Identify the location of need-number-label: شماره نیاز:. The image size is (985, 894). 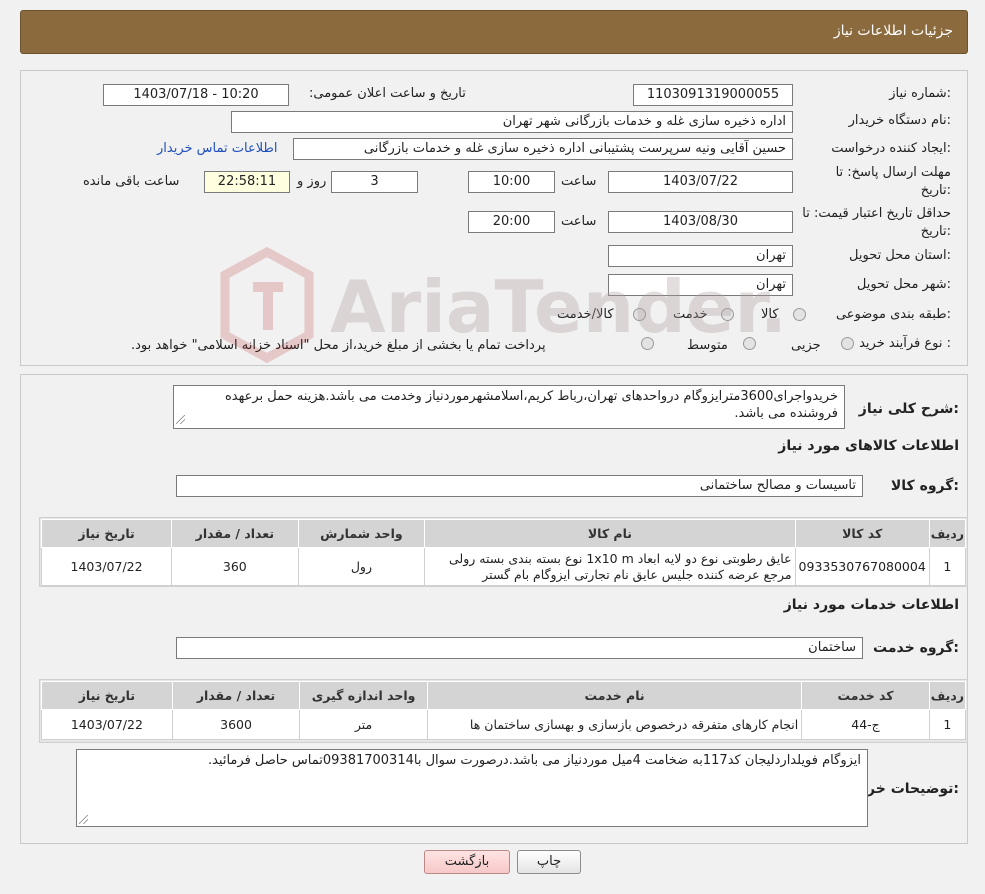
(920, 93).